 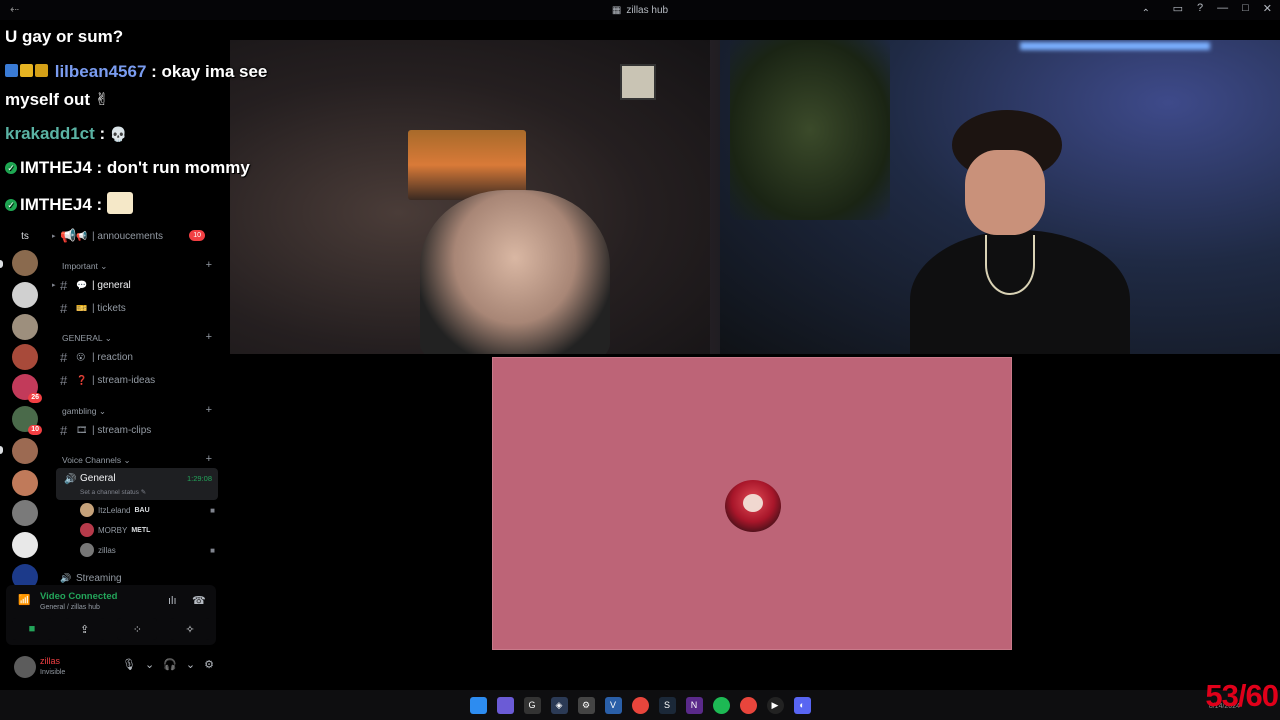 I want to click on avatar, so click(x=25, y=667).